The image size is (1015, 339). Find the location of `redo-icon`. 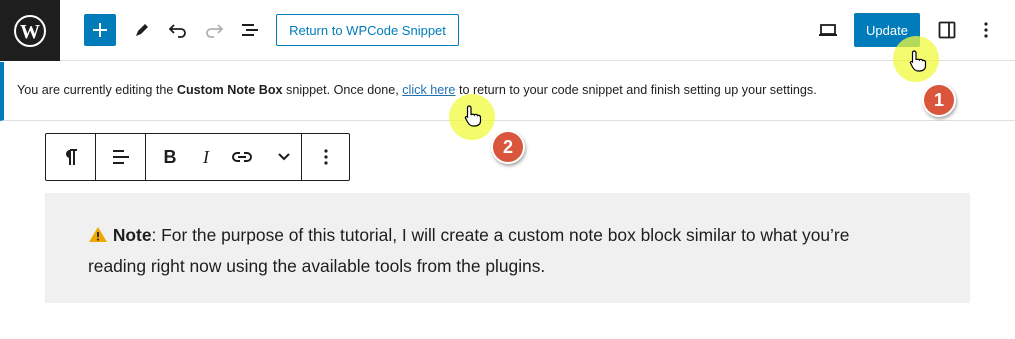

redo-icon is located at coordinates (215, 31).